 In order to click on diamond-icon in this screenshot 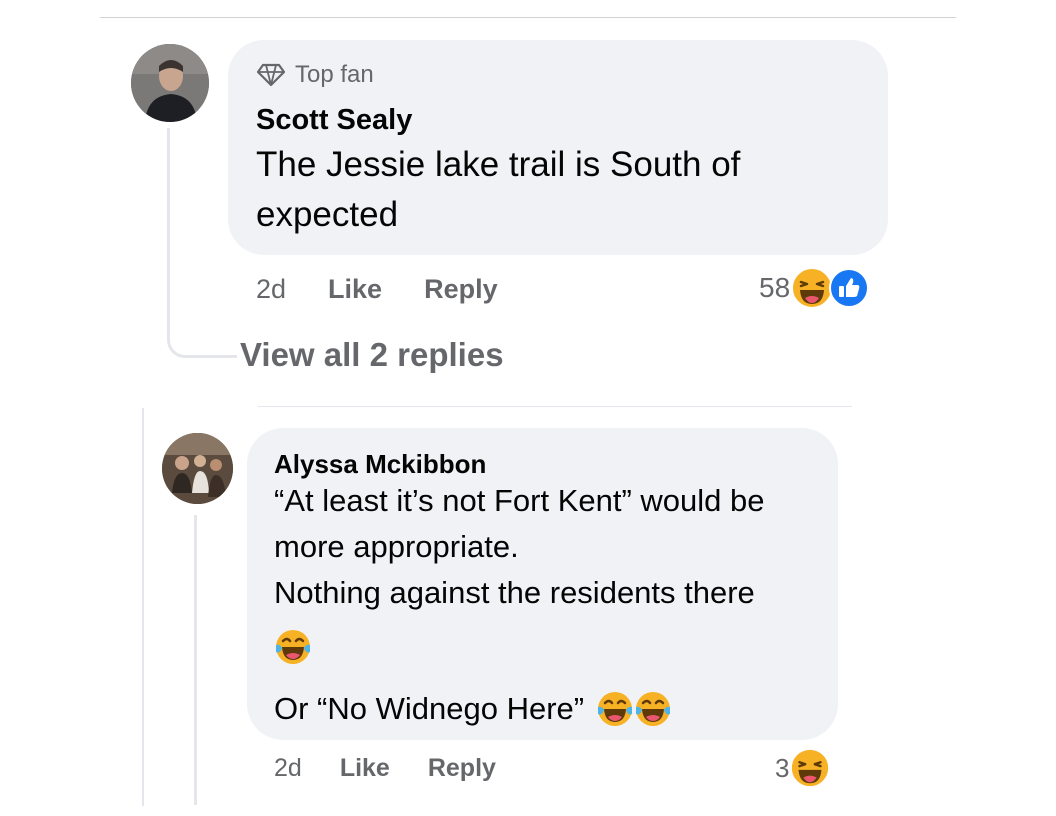, I will do `click(271, 75)`.